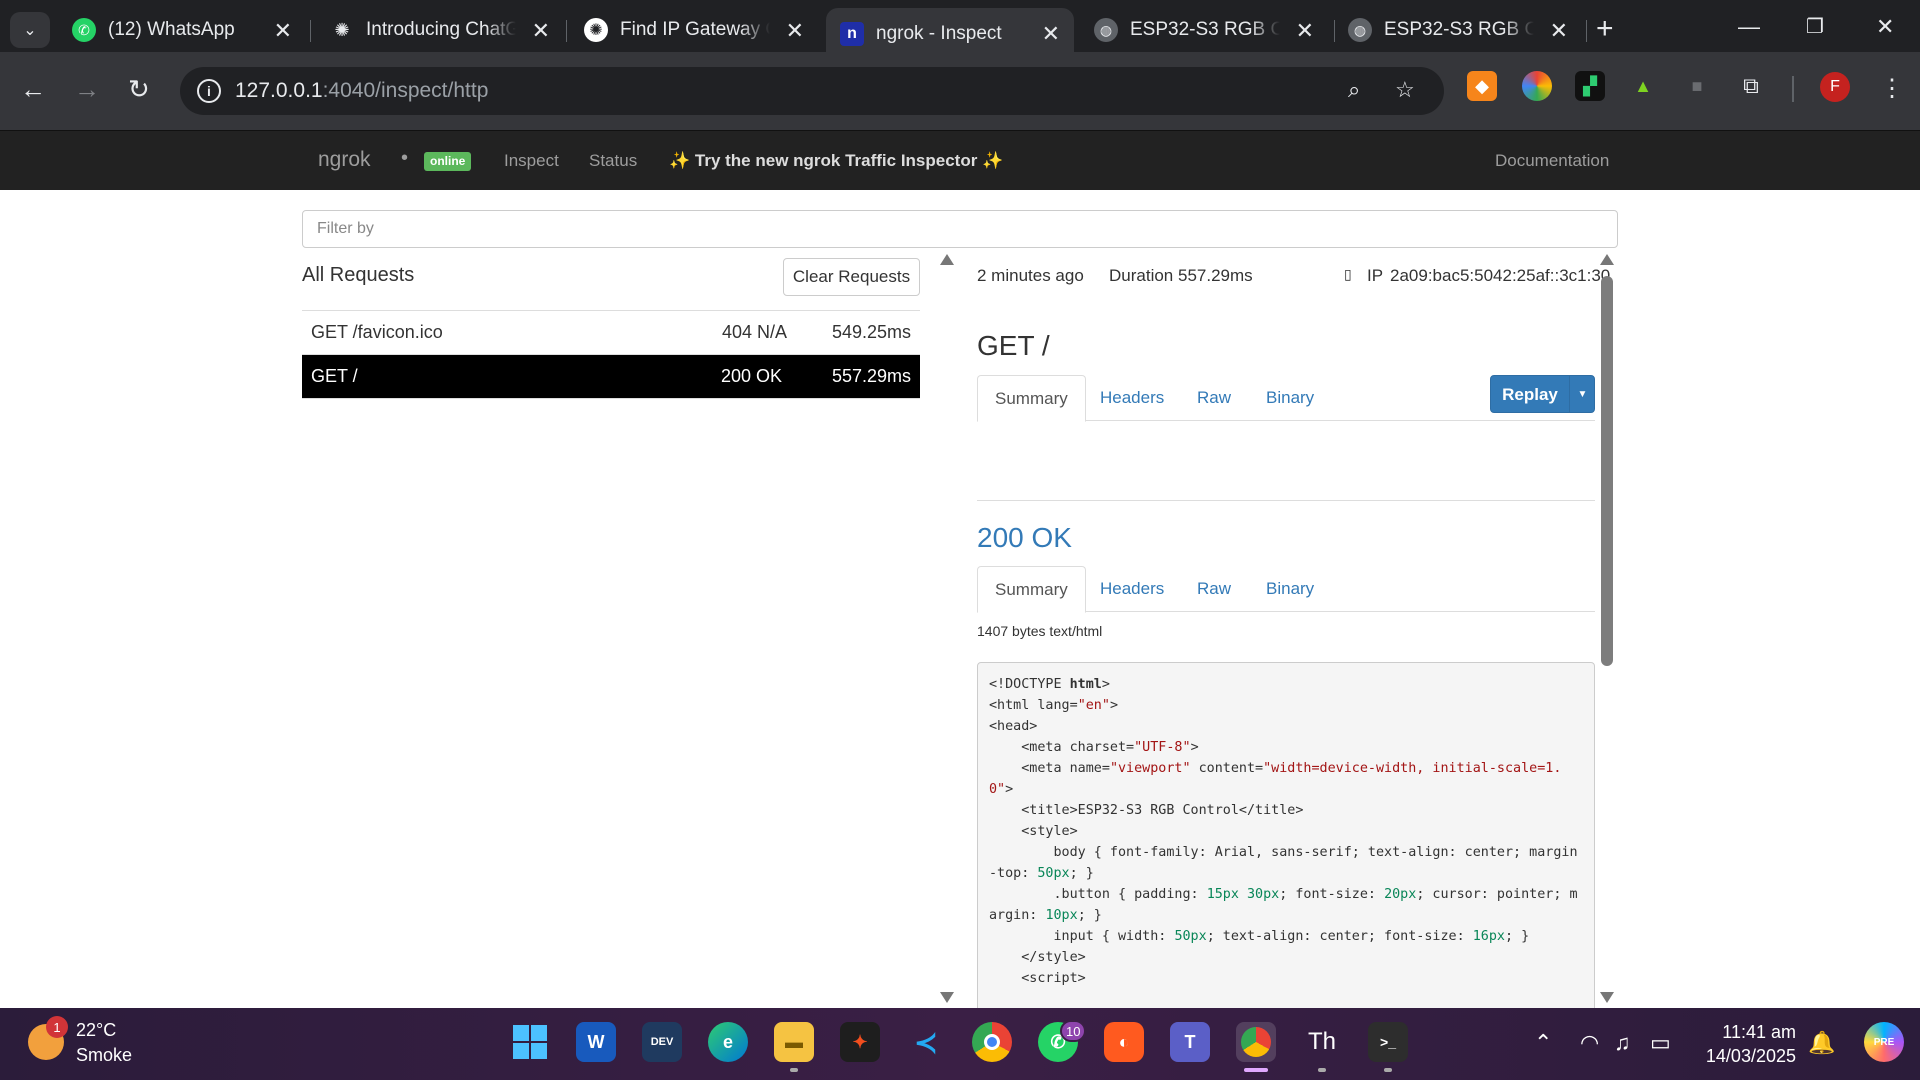 This screenshot has width=1920, height=1080. Describe the element at coordinates (752, 376) in the screenshot. I see `request-status: 200 OK` at that location.